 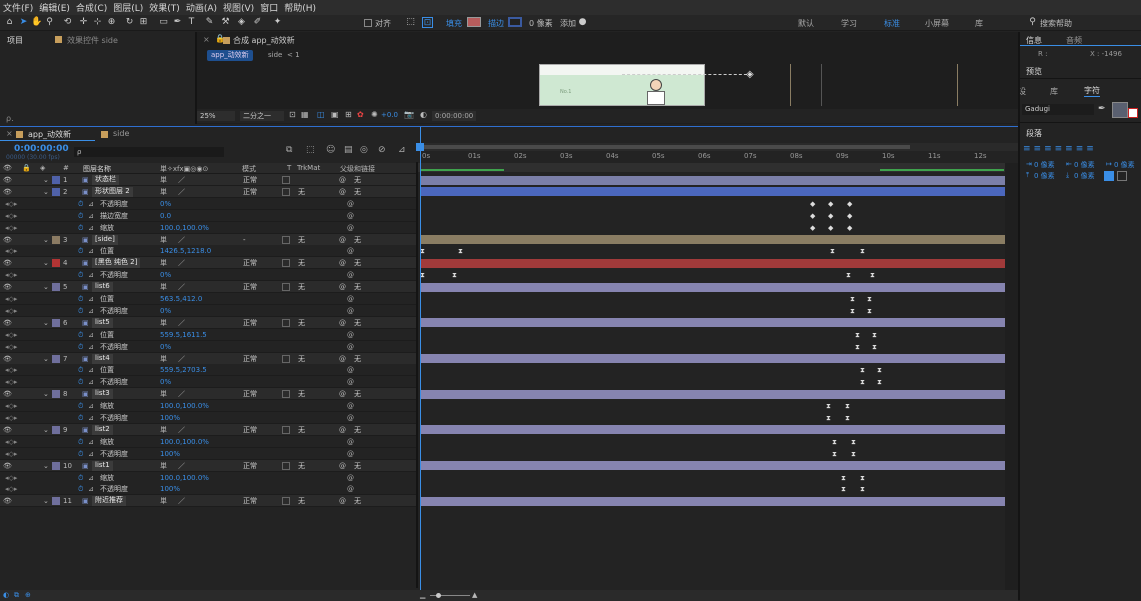 I want to click on indent-right-value: 0 像素, so click(x=1084, y=165).